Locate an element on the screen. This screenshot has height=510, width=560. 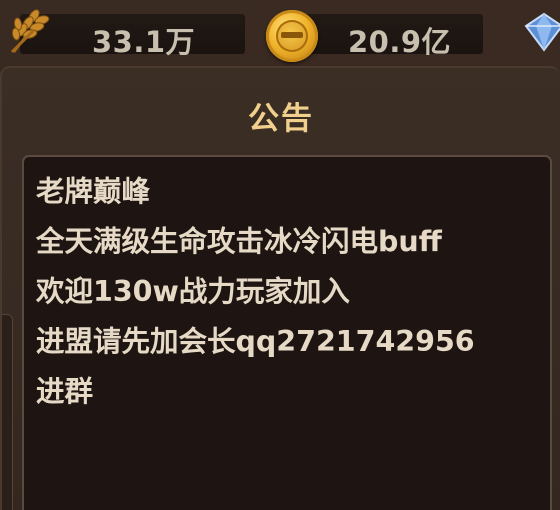
wheat-icon is located at coordinates (30, 31).